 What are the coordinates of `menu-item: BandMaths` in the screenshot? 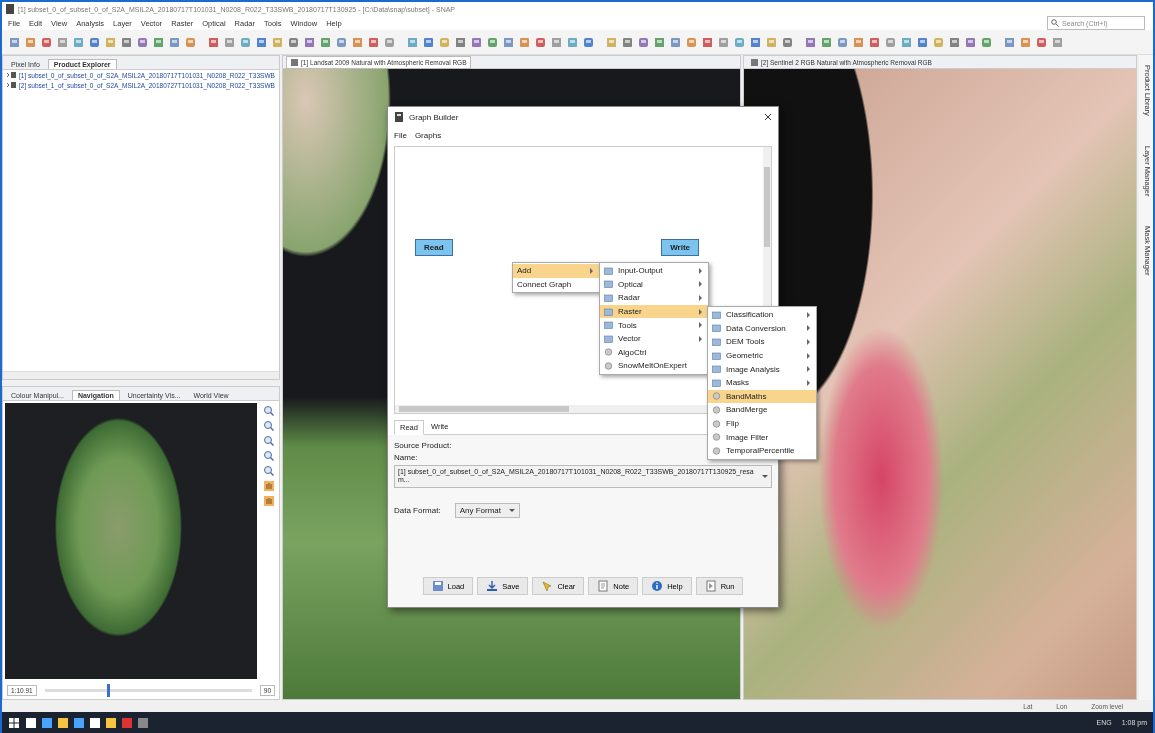 It's located at (762, 396).